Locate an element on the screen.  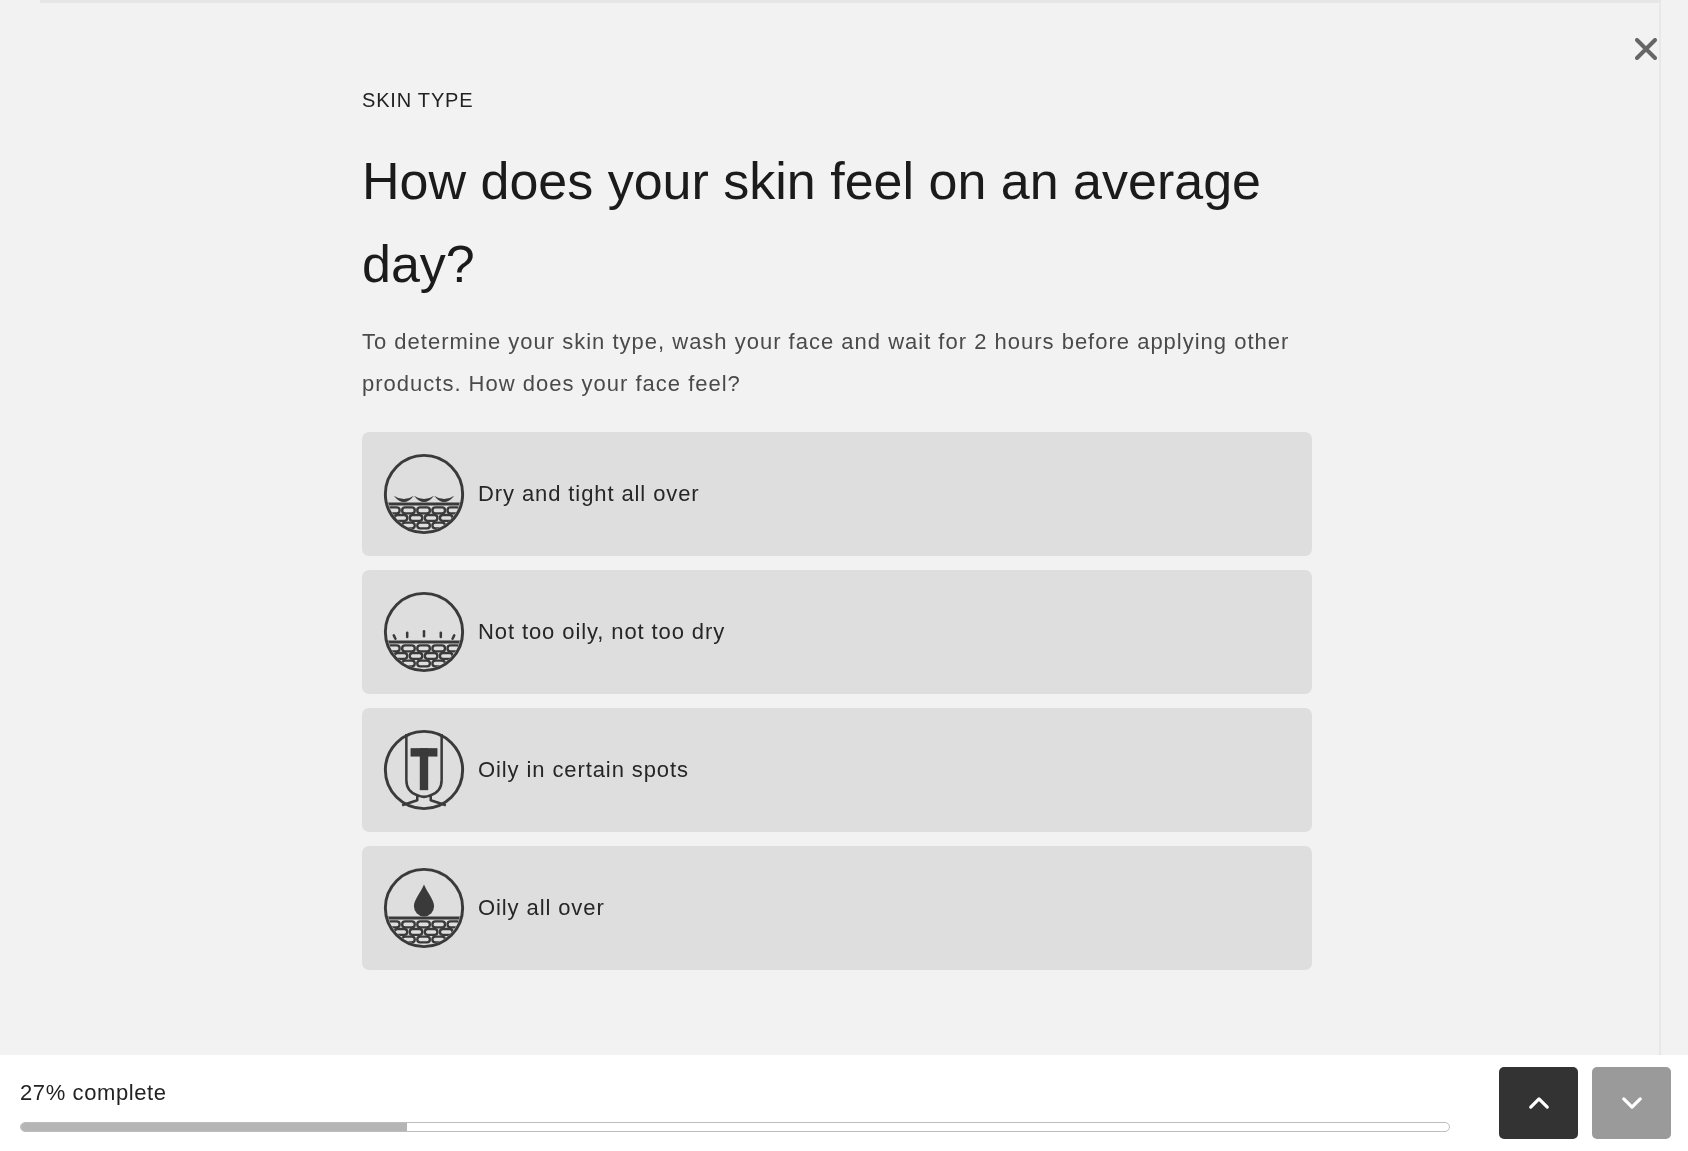
progress-label: 27% complete is located at coordinates (93, 1093).